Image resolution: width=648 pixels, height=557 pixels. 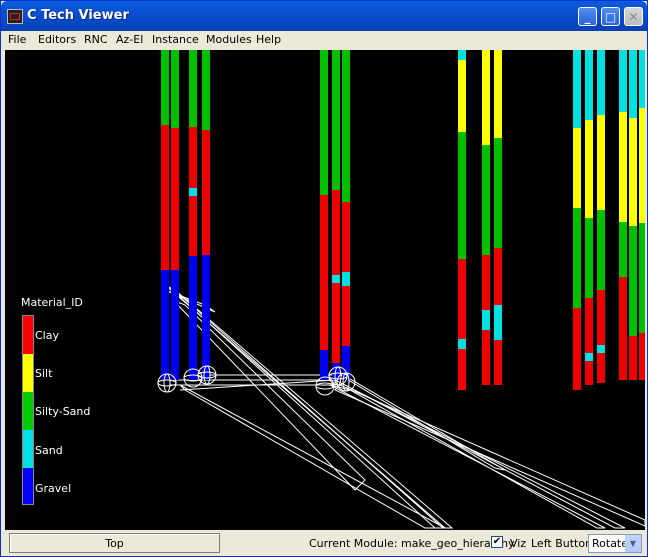 What do you see at coordinates (49, 450) in the screenshot?
I see `legend-label-sand: Sand` at bounding box center [49, 450].